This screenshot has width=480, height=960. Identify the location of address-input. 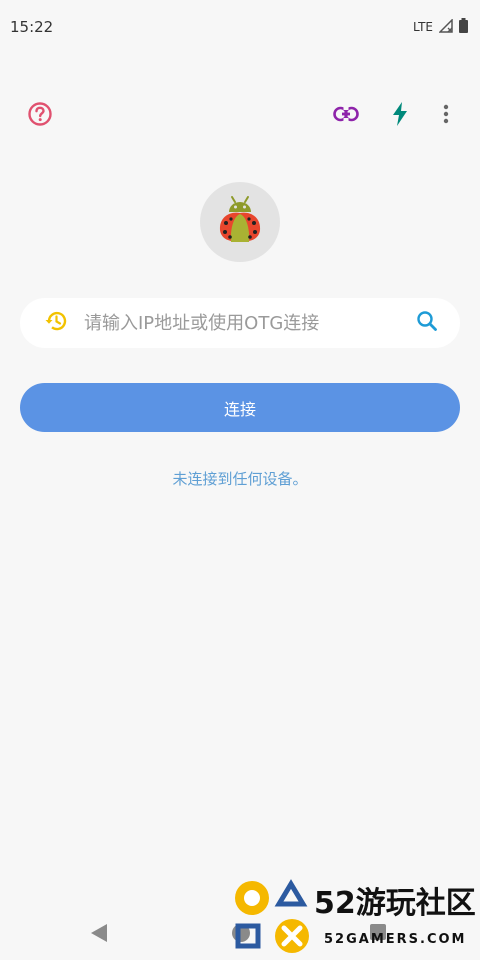
(240, 323).